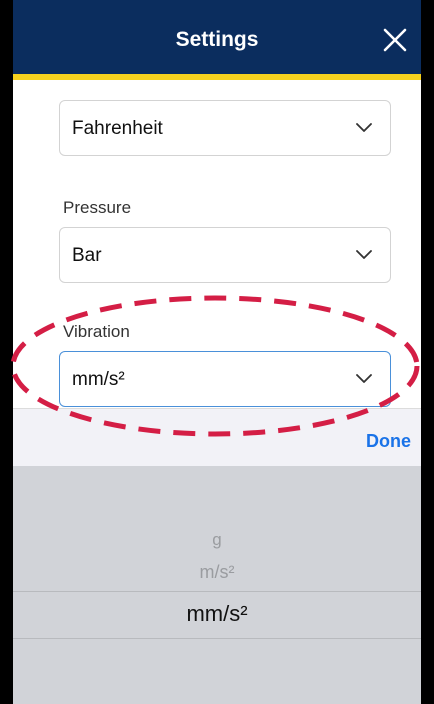  What do you see at coordinates (98, 379) in the screenshot?
I see `vibration-value: mm/s²` at bounding box center [98, 379].